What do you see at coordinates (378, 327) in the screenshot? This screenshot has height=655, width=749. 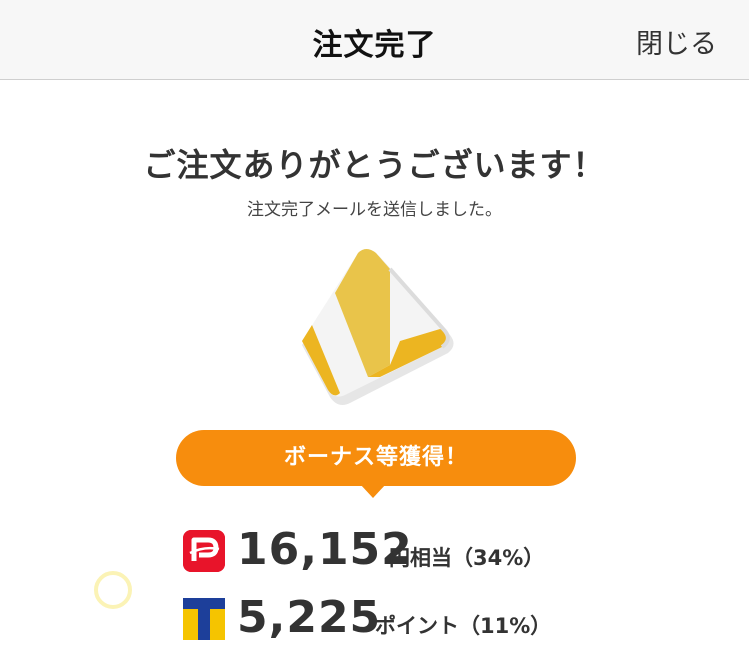 I see `party-cracker-icon` at bounding box center [378, 327].